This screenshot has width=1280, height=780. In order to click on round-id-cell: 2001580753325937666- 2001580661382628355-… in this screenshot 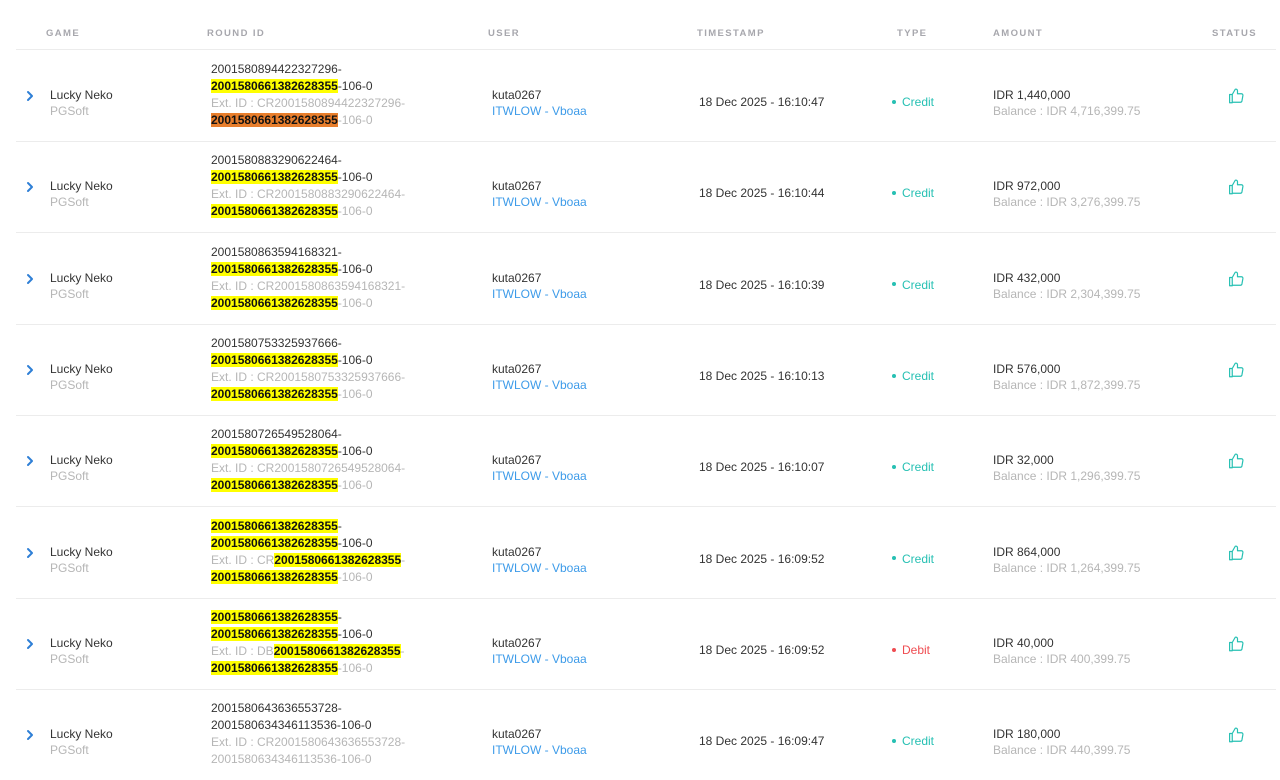, I will do `click(341, 369)`.